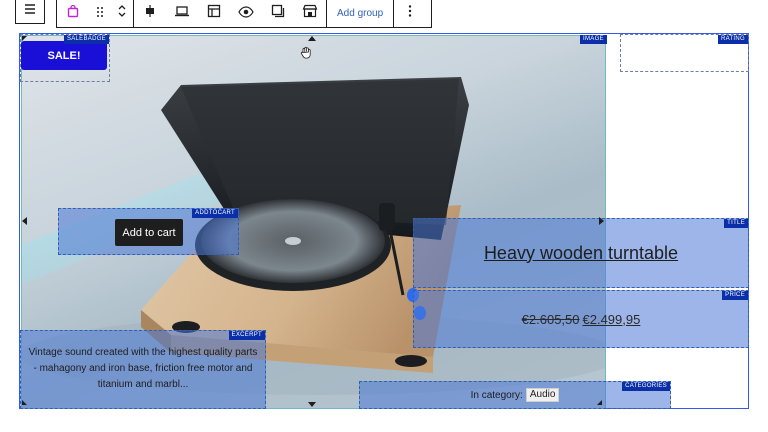 This screenshot has height=432, width=768. I want to click on visibility-button, so click(246, 13).